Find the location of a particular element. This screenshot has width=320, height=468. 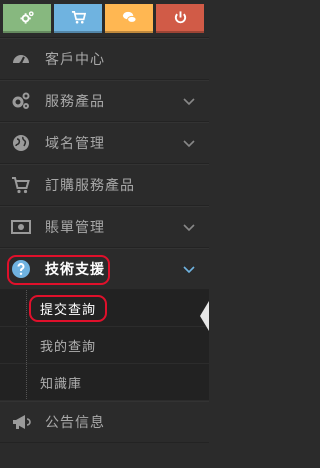

nav-label-order-services: 訂購服務產品 is located at coordinates (90, 186).